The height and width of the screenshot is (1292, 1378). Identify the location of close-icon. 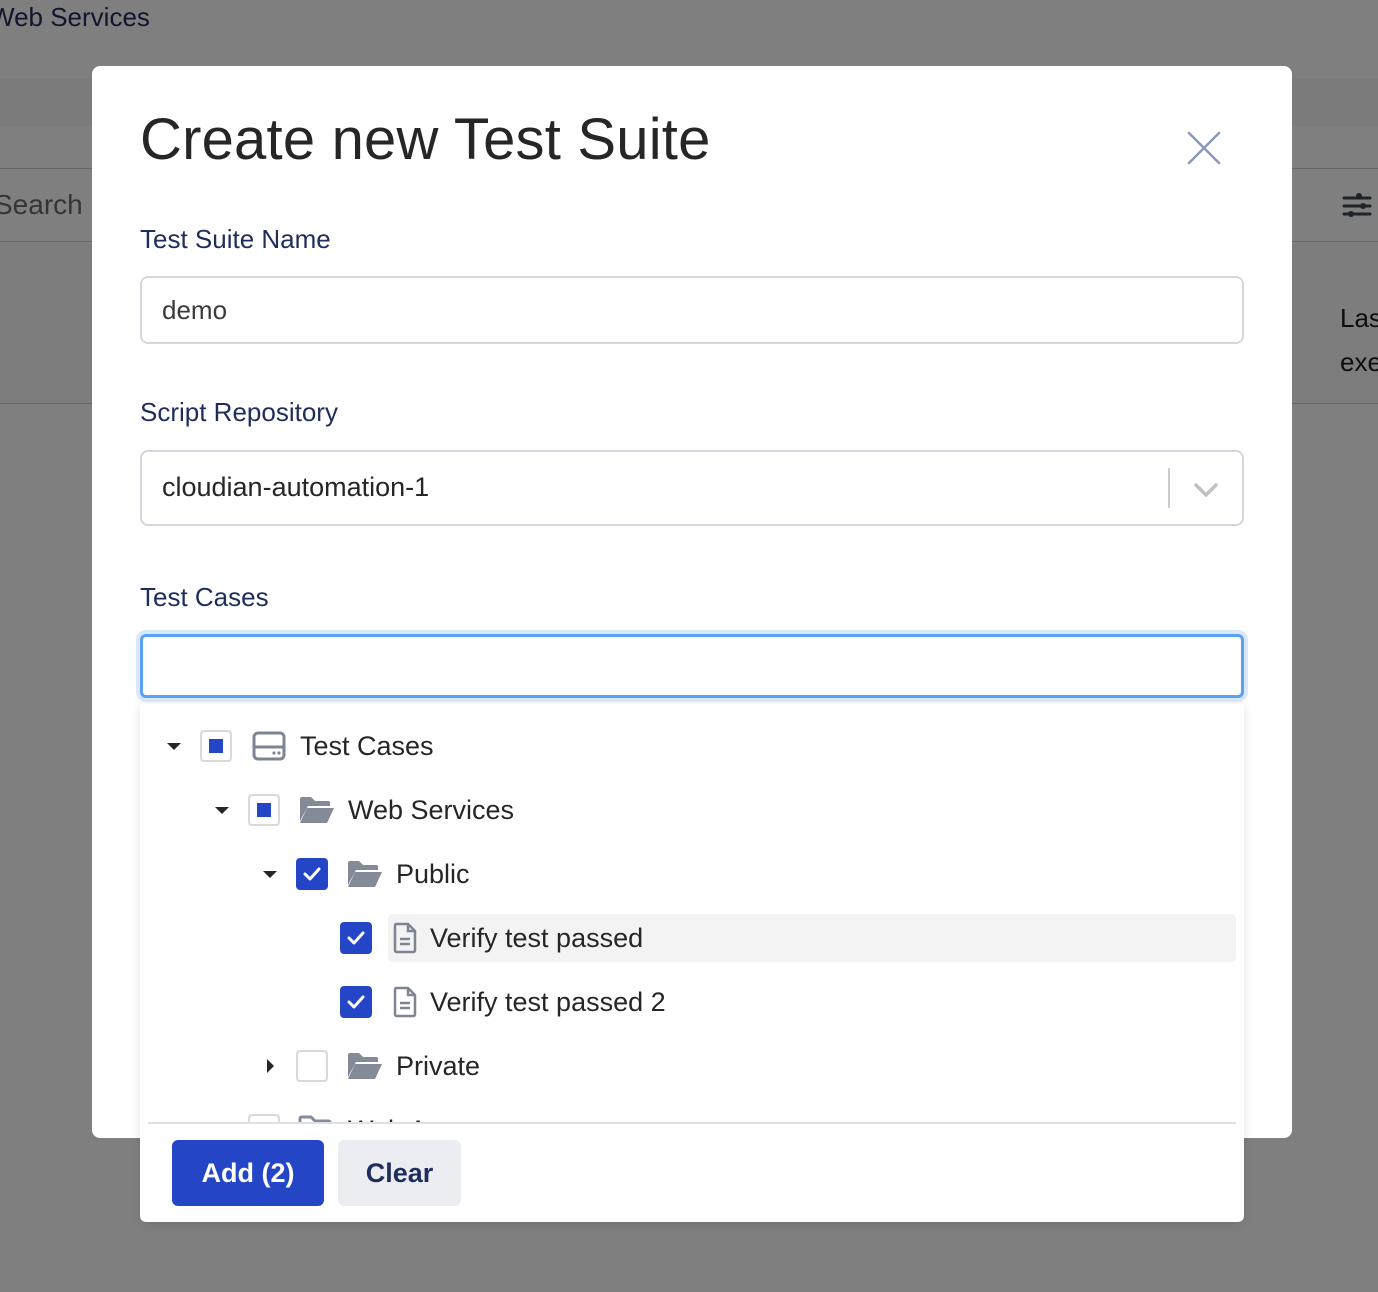
(1204, 148).